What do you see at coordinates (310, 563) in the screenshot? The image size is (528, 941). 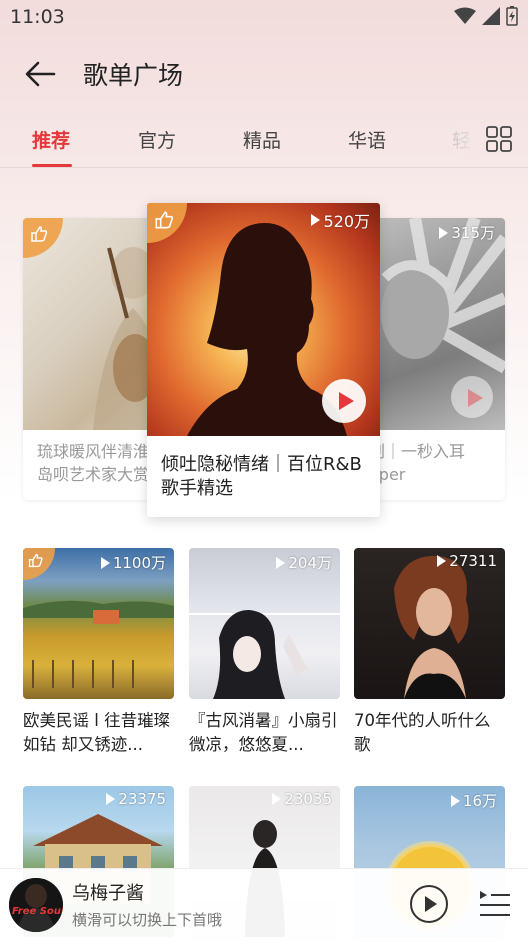 I see `play-count-value: 204万` at bounding box center [310, 563].